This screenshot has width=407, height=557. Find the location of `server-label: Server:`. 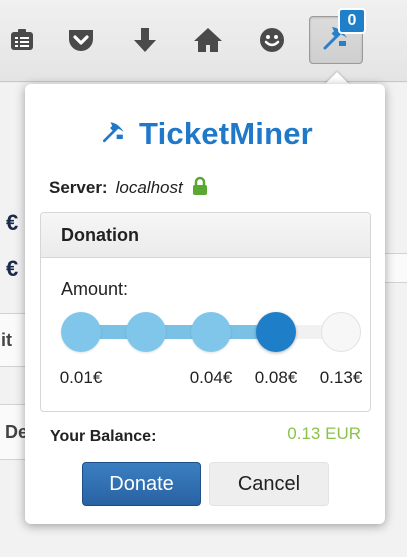

server-label: Server: is located at coordinates (78, 187).